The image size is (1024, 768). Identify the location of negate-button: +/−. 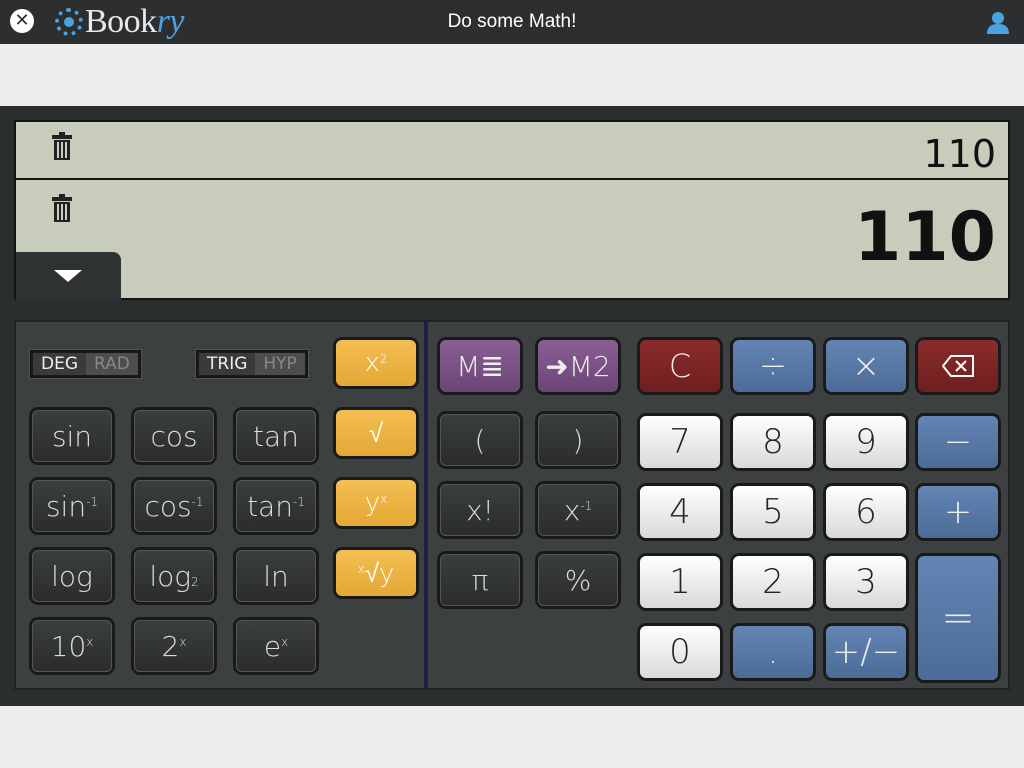
(866, 652).